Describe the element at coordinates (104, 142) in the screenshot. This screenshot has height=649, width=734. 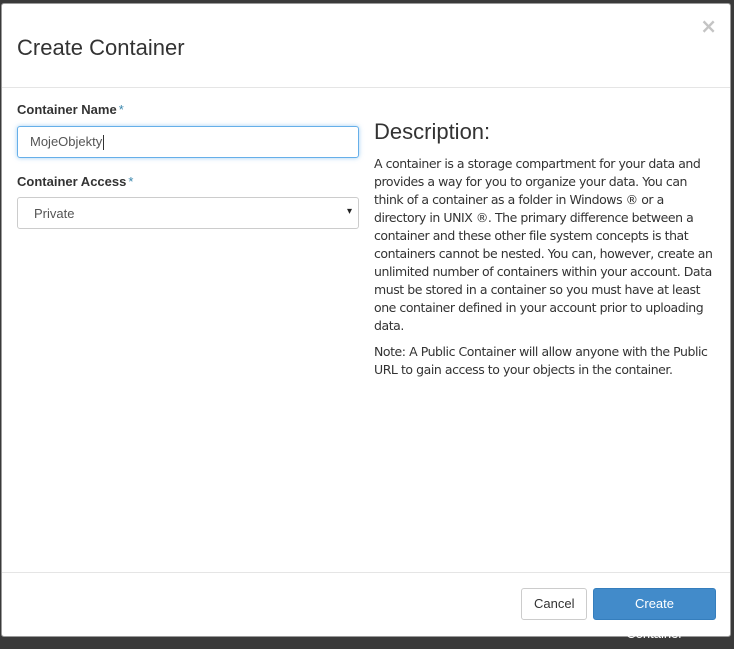
I see `text-cursor` at that location.